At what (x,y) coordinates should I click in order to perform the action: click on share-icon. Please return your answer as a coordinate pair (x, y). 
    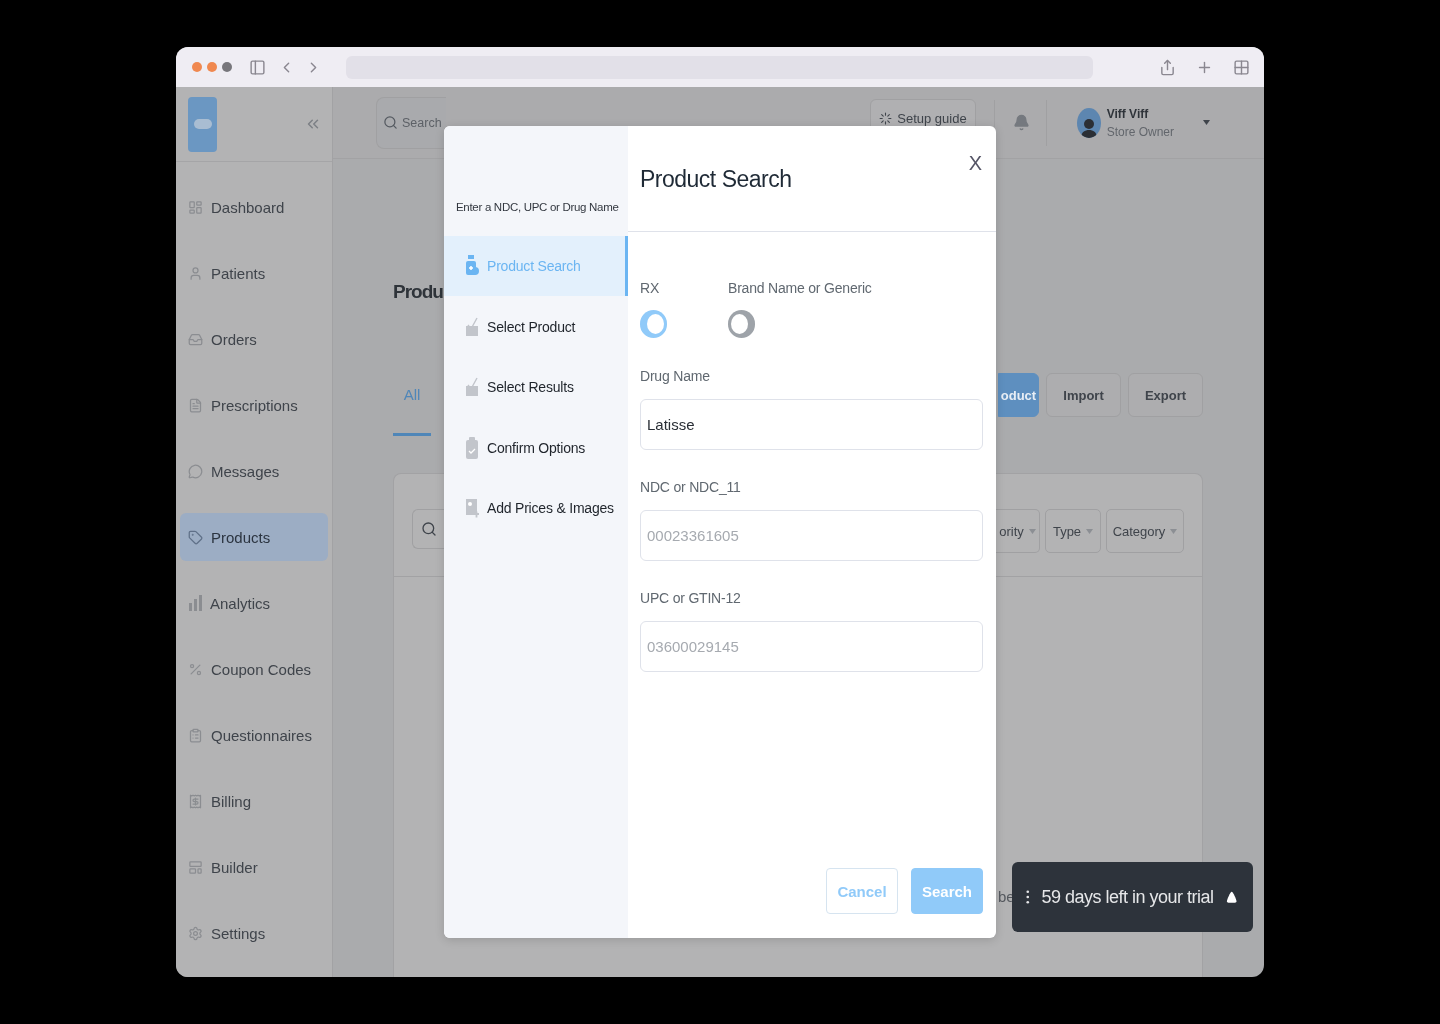
    Looking at the image, I should click on (1167, 67).